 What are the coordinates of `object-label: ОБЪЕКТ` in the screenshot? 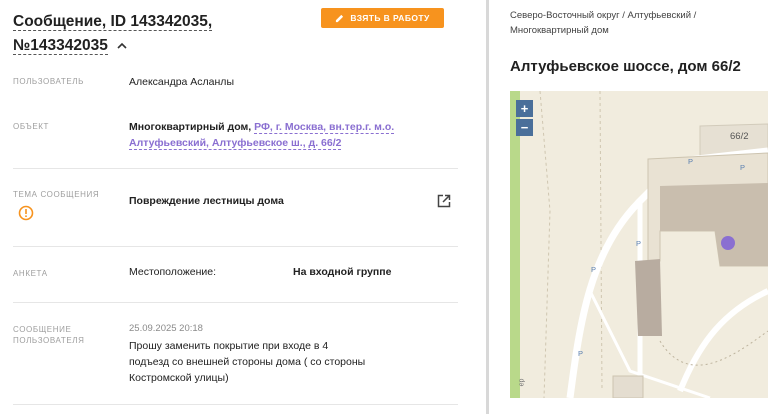 It's located at (31, 126).